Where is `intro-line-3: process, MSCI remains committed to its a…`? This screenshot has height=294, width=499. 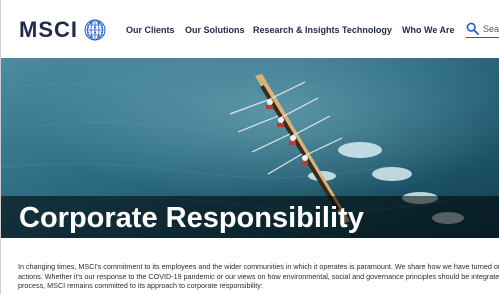 intro-line-3: process, MSCI remains committed to its a… is located at coordinates (140, 286).